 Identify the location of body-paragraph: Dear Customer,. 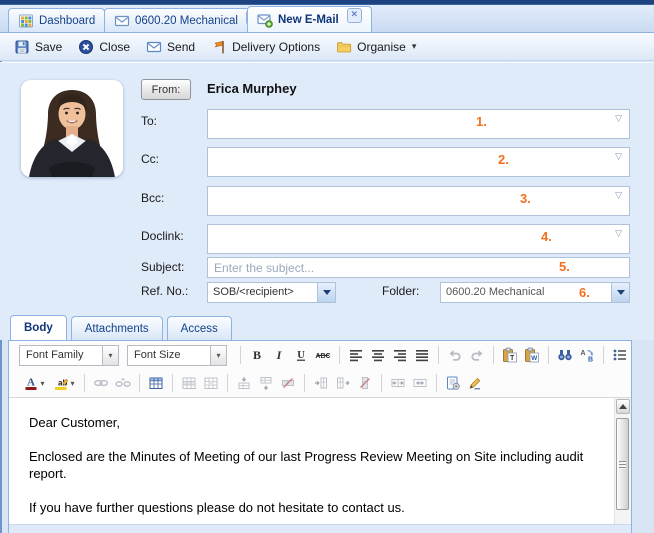
(75, 422).